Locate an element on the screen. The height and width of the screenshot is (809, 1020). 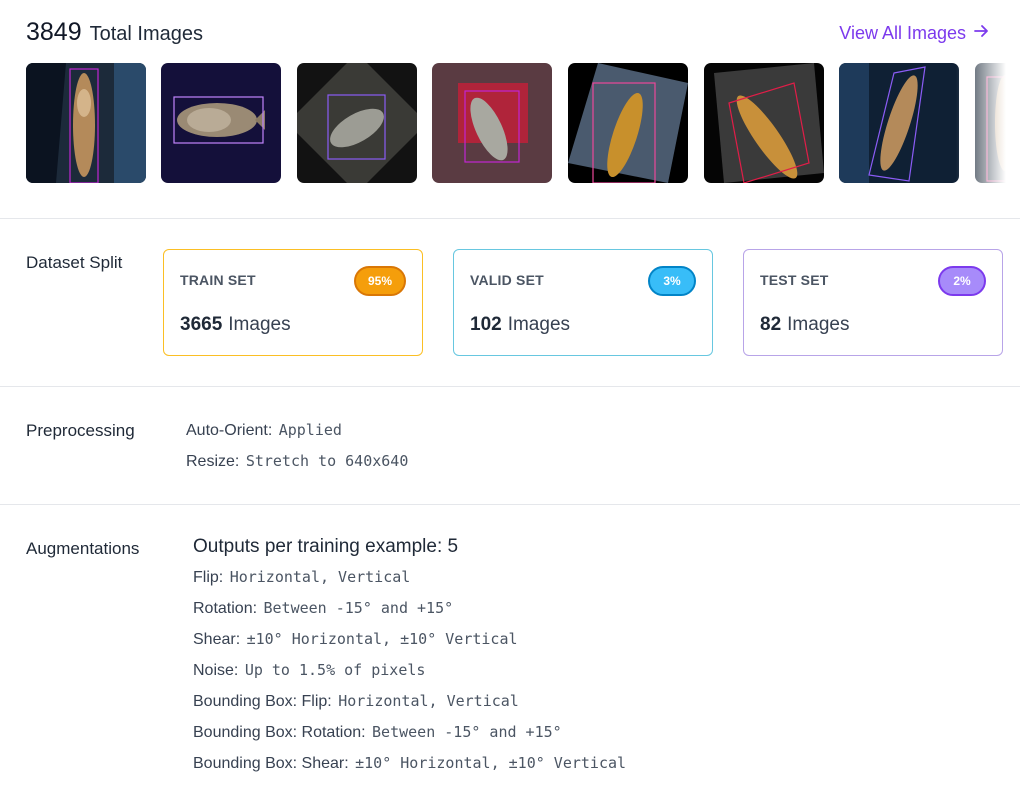
preprocessing-value: Applied is located at coordinates (310, 430).